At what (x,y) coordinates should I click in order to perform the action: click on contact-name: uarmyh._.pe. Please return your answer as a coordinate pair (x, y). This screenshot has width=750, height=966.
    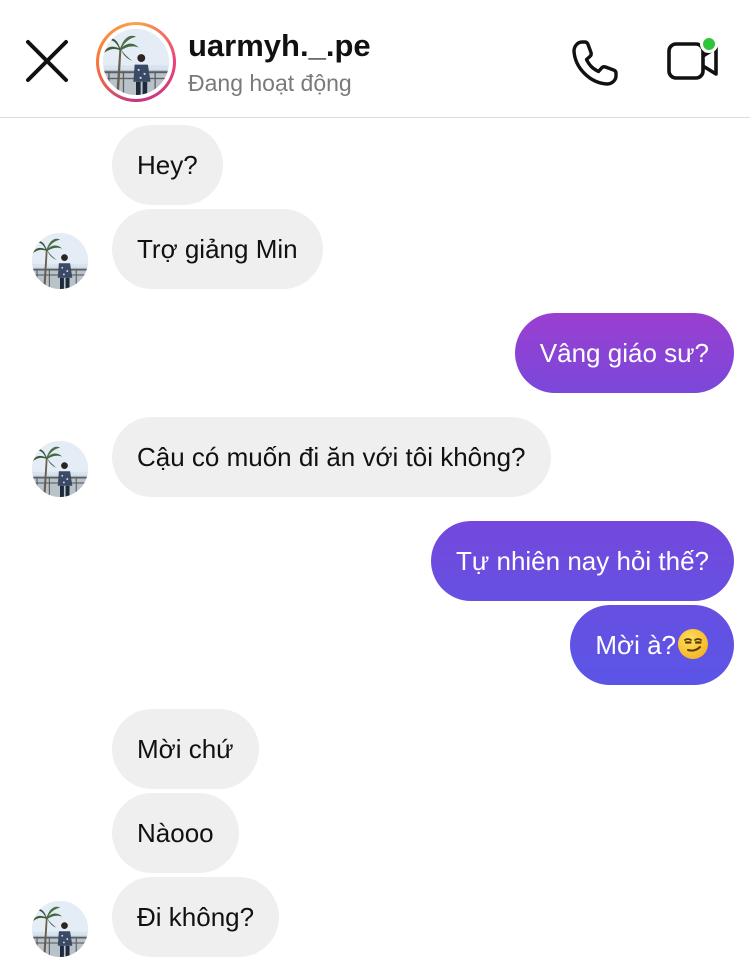
    Looking at the image, I should click on (279, 46).